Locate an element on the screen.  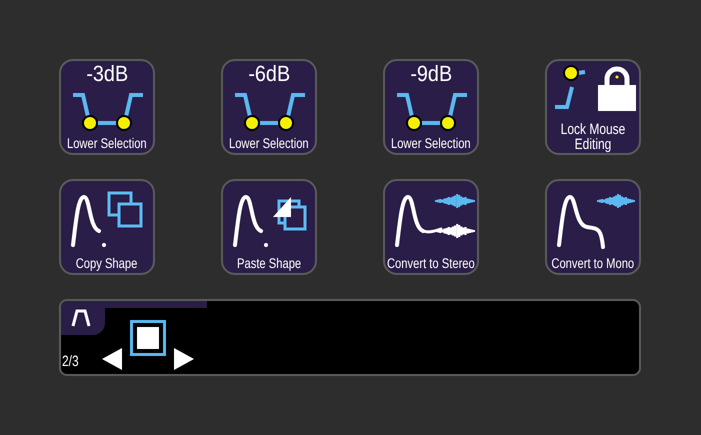
page-indicator: 2/3 is located at coordinates (71, 362).